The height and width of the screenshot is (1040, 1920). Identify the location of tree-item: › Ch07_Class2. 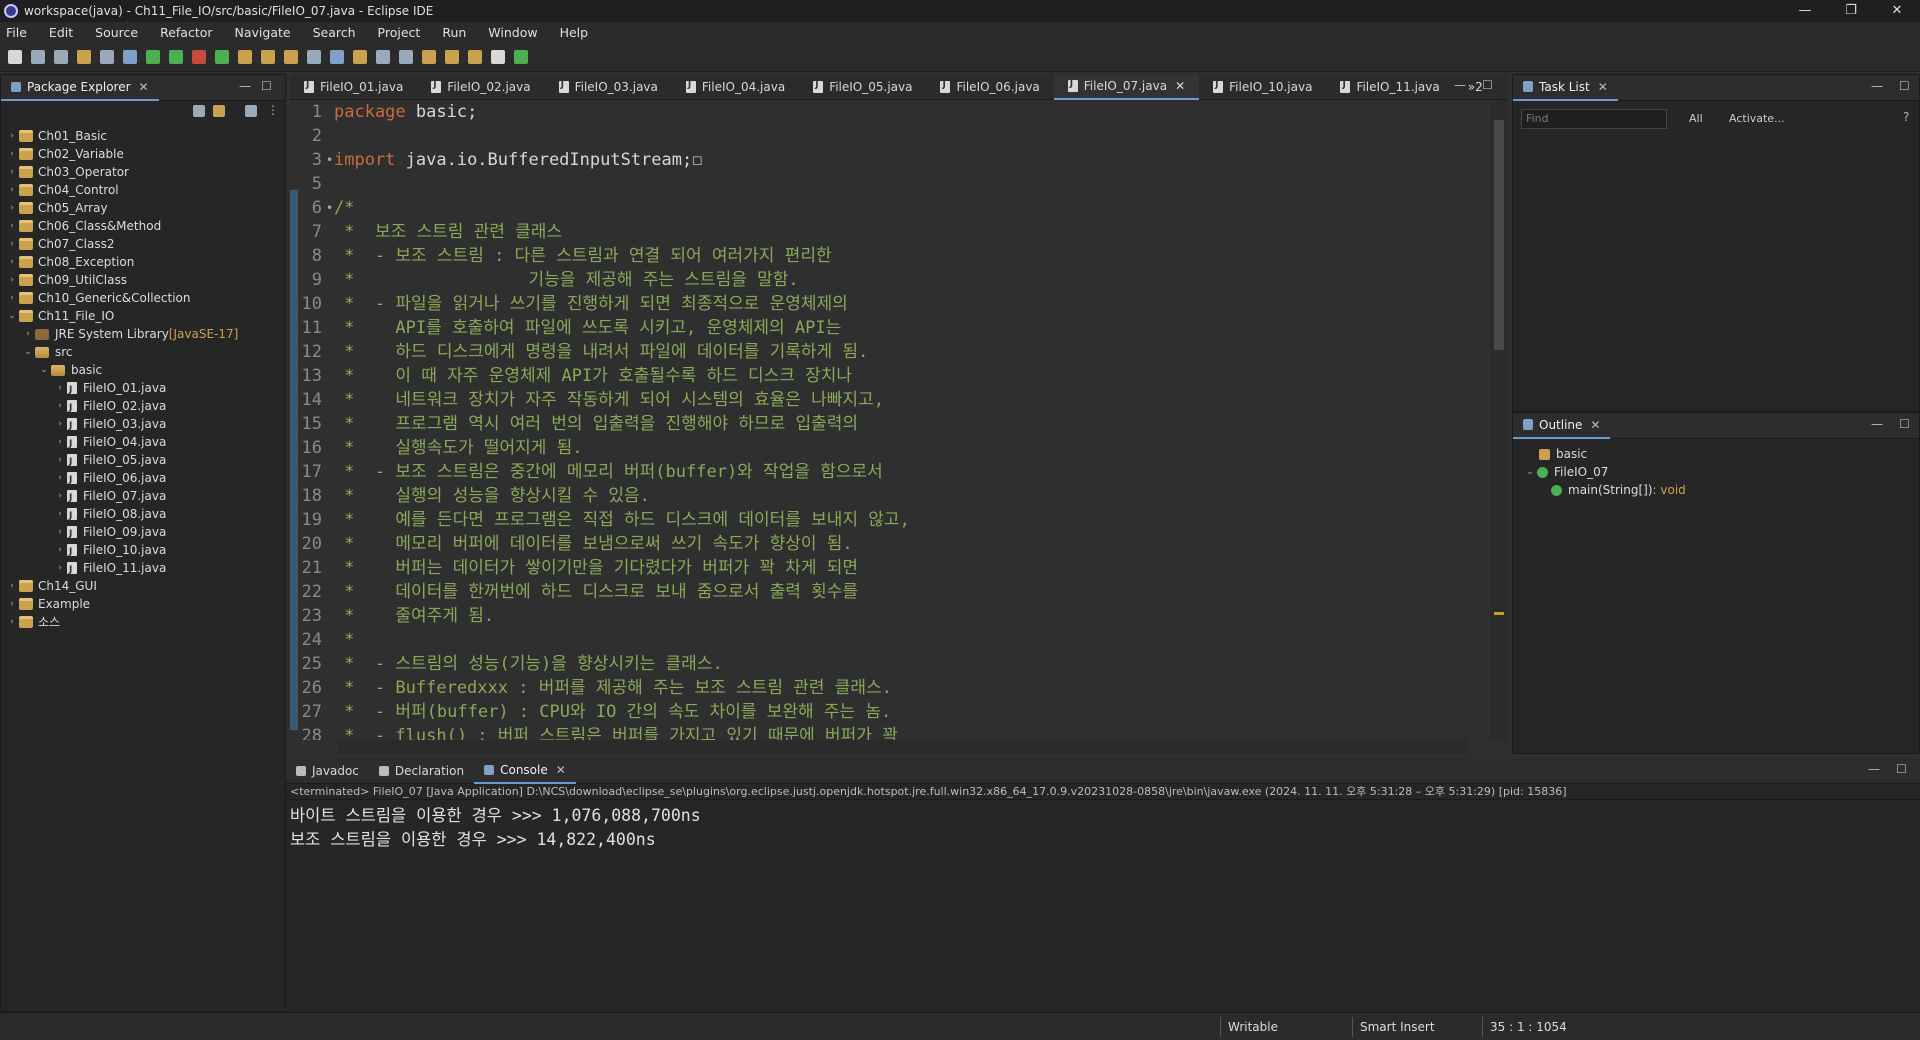
(143, 244).